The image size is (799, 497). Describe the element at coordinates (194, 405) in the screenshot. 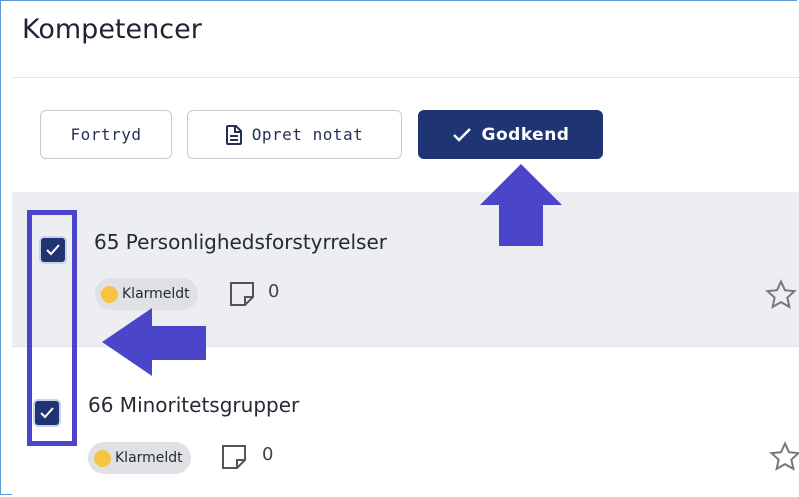

I see `item-title: 66 Minoritetsgrupper` at that location.